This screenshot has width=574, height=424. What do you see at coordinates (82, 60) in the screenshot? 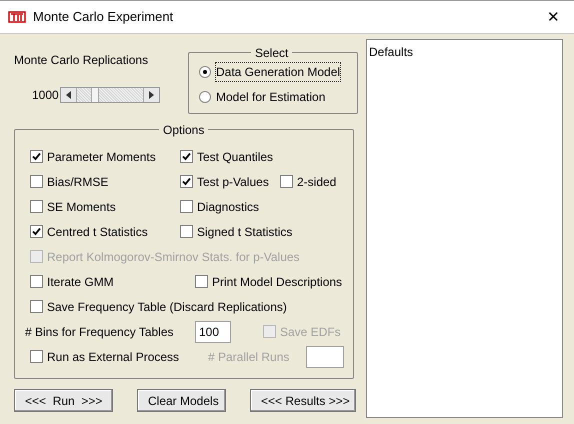
I see `replications-label: Monte Carlo Replications` at bounding box center [82, 60].